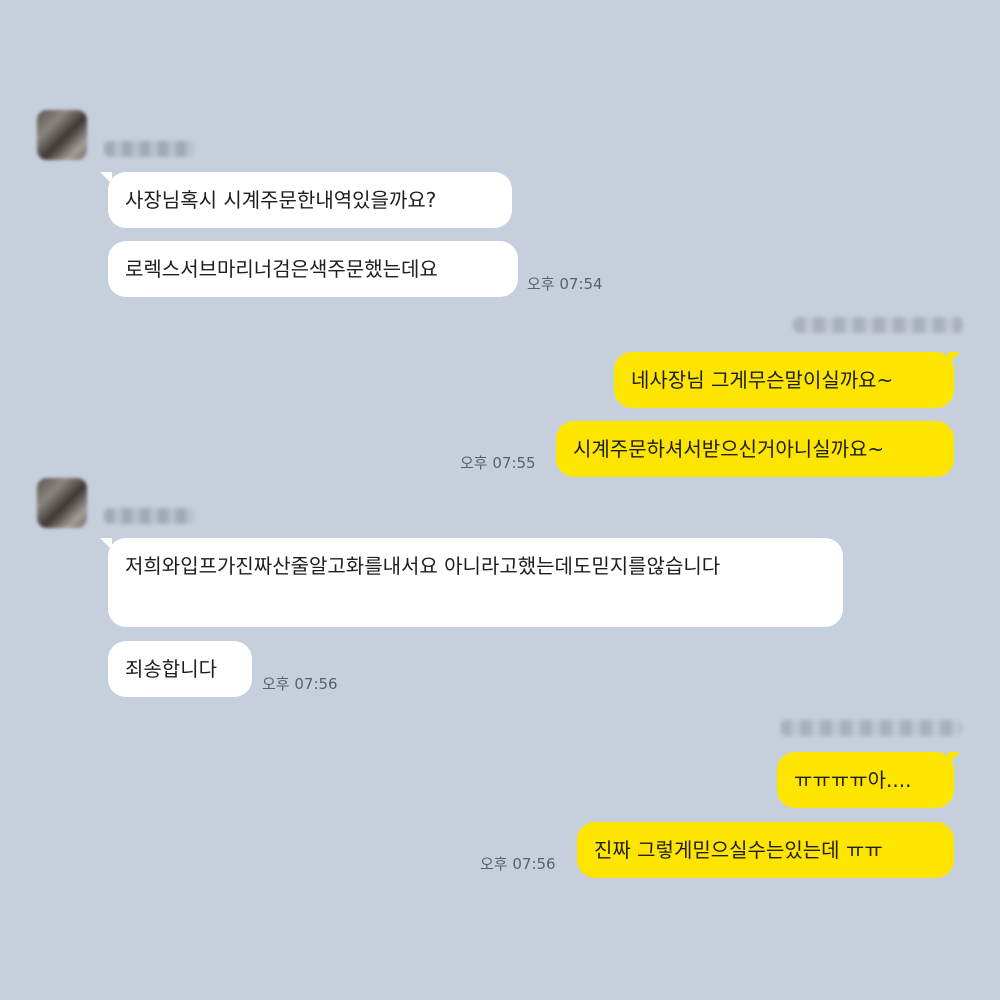 The image size is (1000, 1000). What do you see at coordinates (310, 200) in the screenshot?
I see `incoming-message: 사장님혹시 시계주문한내역있을까요?` at bounding box center [310, 200].